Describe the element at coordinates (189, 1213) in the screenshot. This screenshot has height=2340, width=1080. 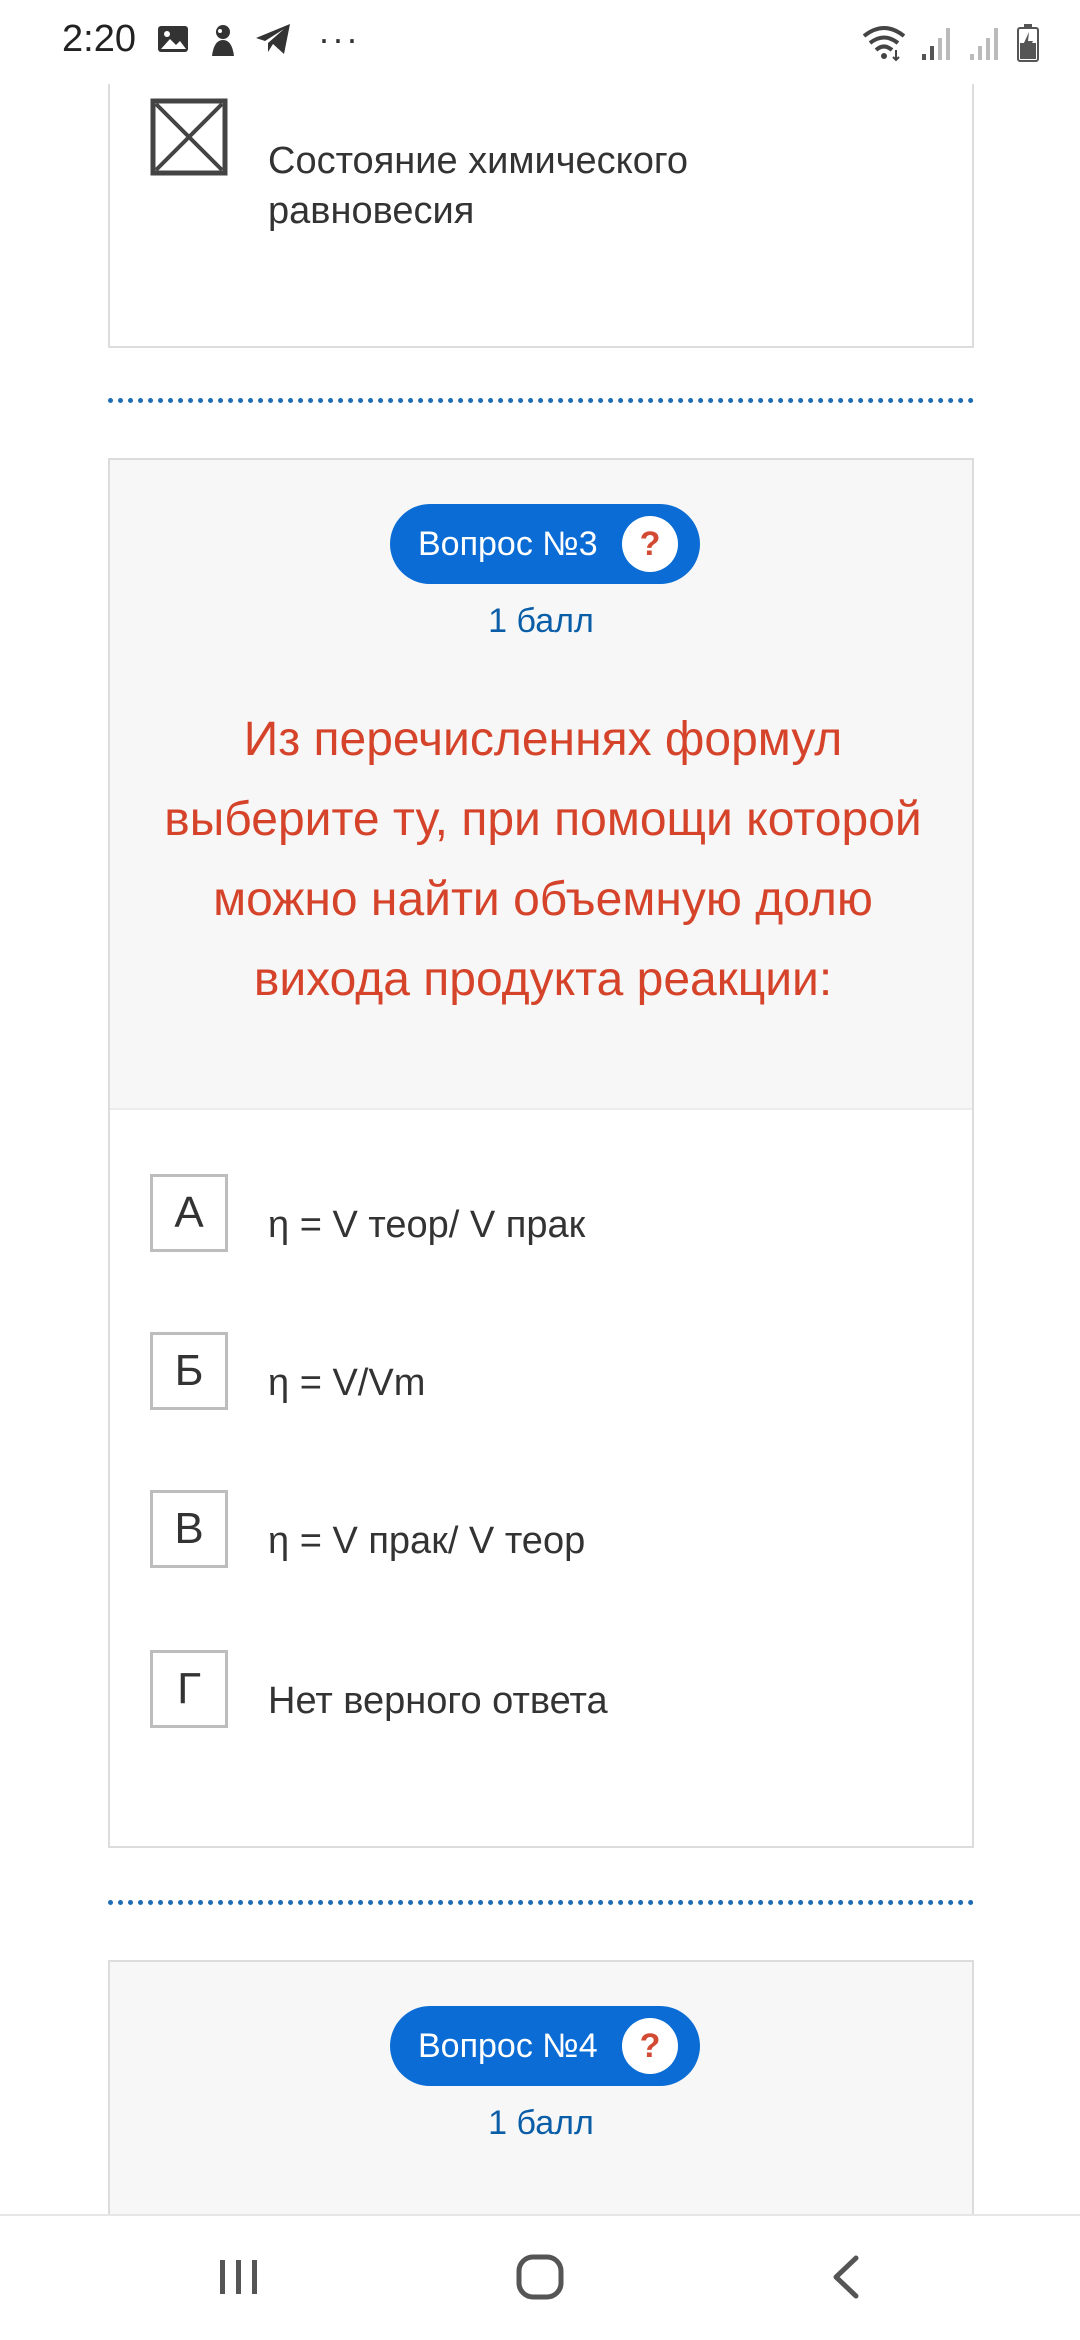
I see `option-letter-box: А` at that location.